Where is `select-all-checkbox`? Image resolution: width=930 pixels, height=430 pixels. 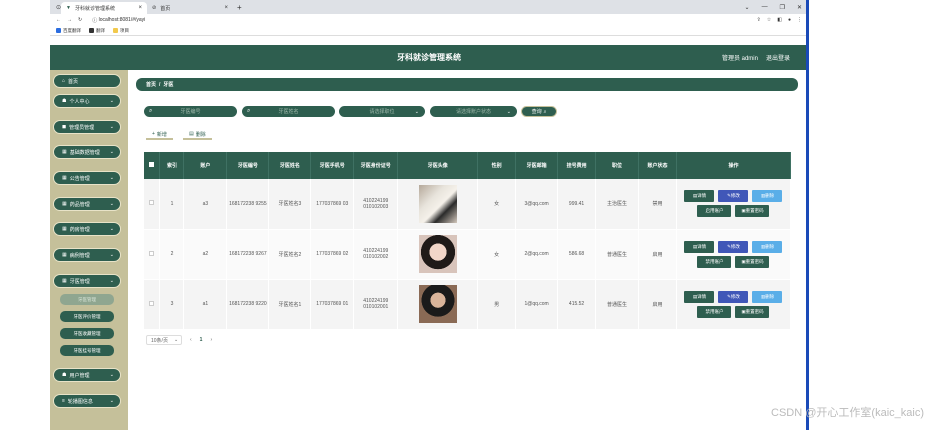 select-all-checkbox is located at coordinates (152, 165).